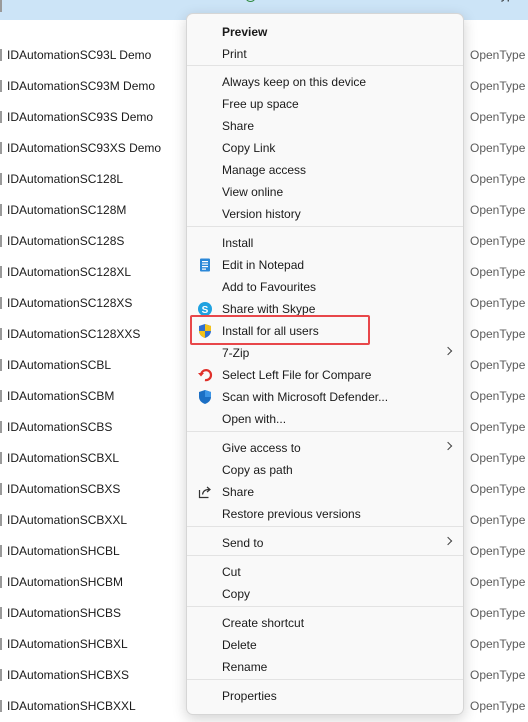 The width and height of the screenshot is (528, 722). Describe the element at coordinates (205, 397) in the screenshot. I see `defender-icon` at that location.